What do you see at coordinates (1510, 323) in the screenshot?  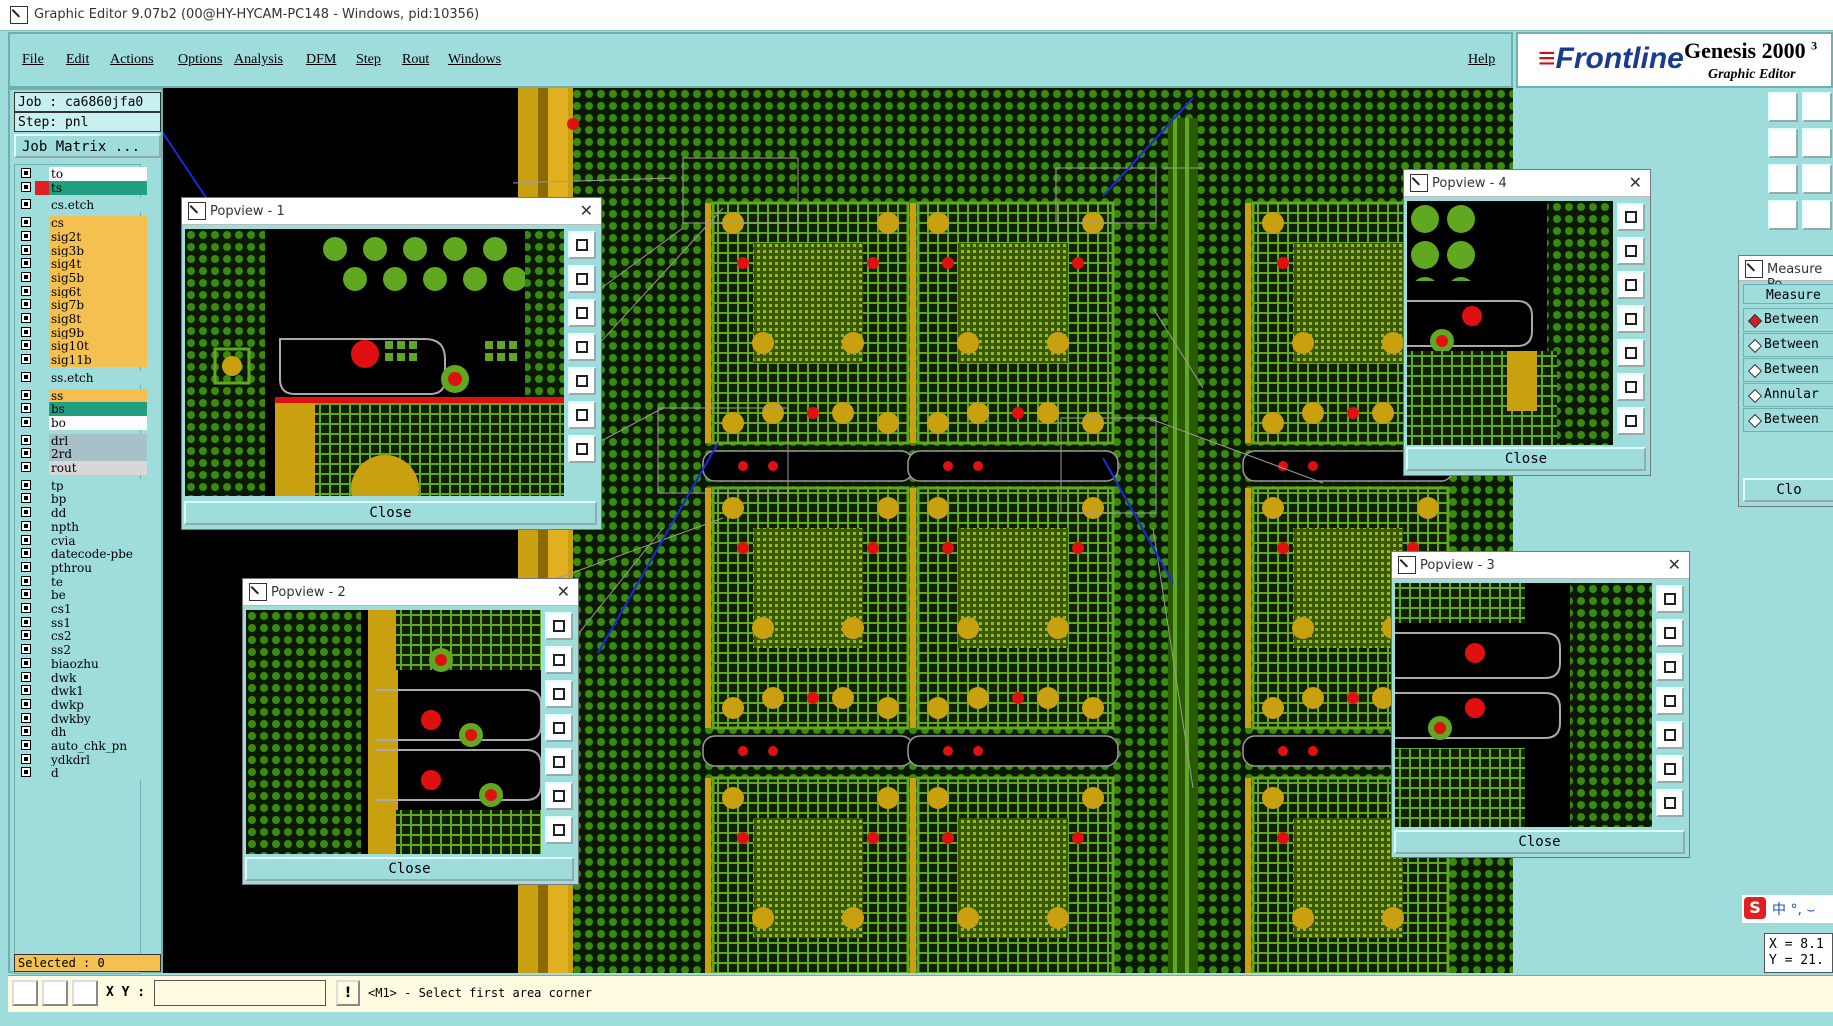 I see `popview-4-view` at bounding box center [1510, 323].